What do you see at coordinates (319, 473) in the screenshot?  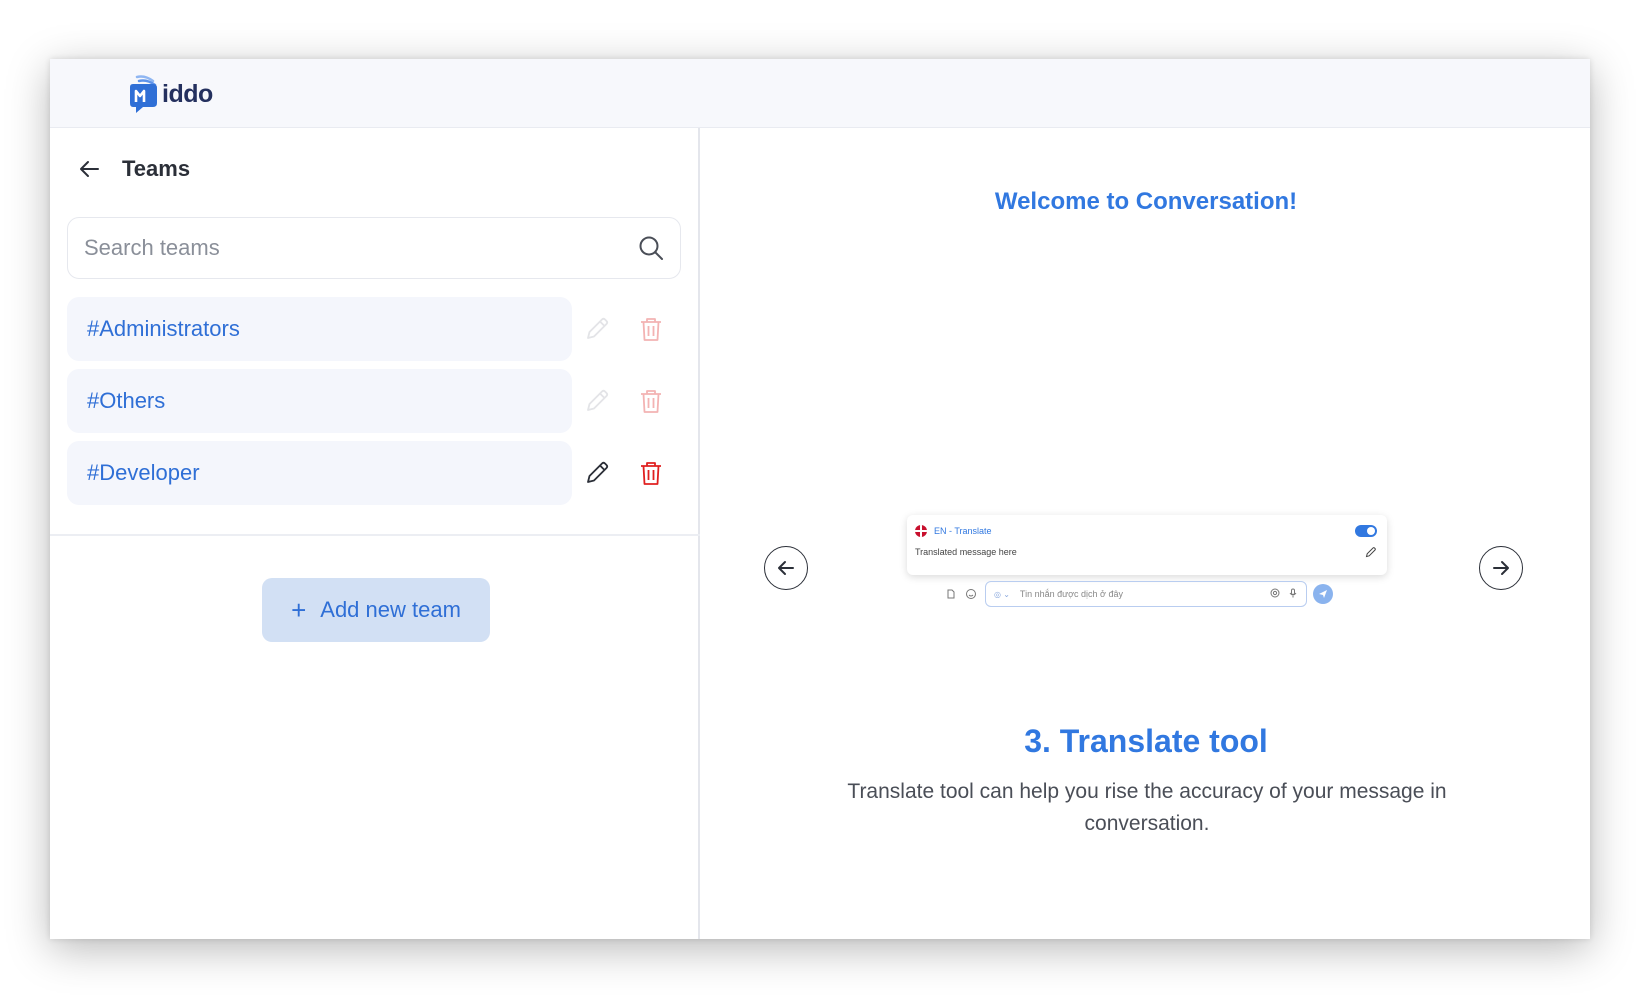 I see `team-item-developer: #Developer` at bounding box center [319, 473].